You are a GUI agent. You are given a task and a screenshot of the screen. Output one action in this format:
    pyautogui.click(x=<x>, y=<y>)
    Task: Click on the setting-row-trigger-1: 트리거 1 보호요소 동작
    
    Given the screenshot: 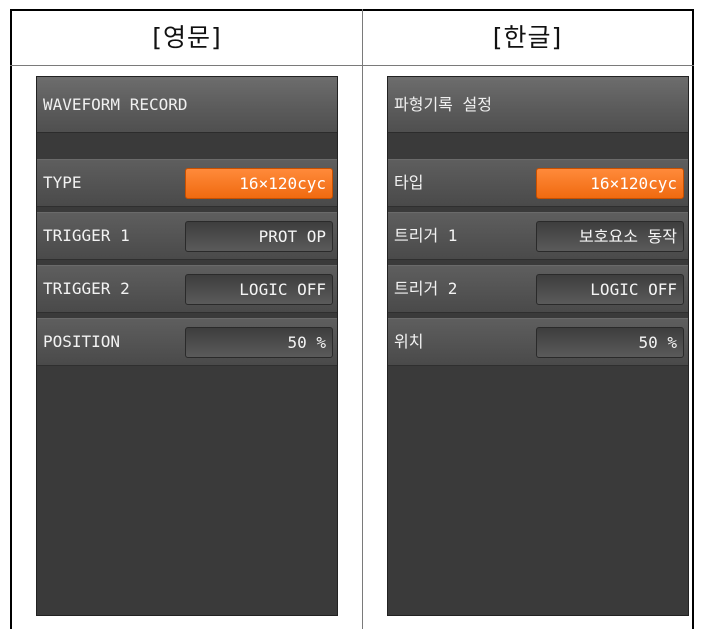 What is the action you would take?
    pyautogui.click(x=538, y=236)
    